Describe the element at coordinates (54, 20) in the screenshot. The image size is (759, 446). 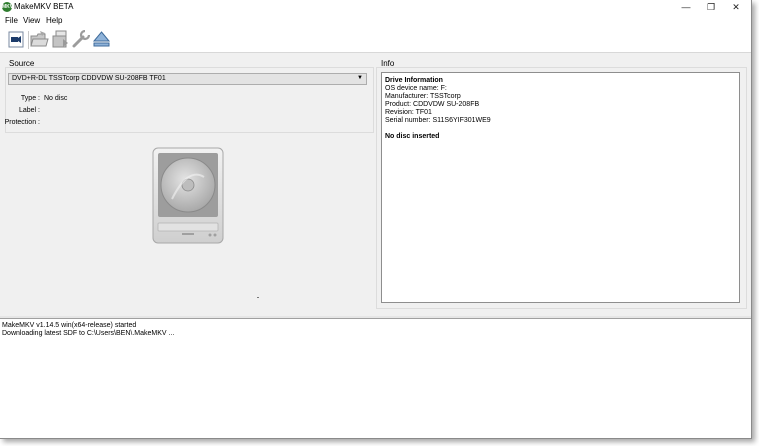
I see `menu-help: Help` at that location.